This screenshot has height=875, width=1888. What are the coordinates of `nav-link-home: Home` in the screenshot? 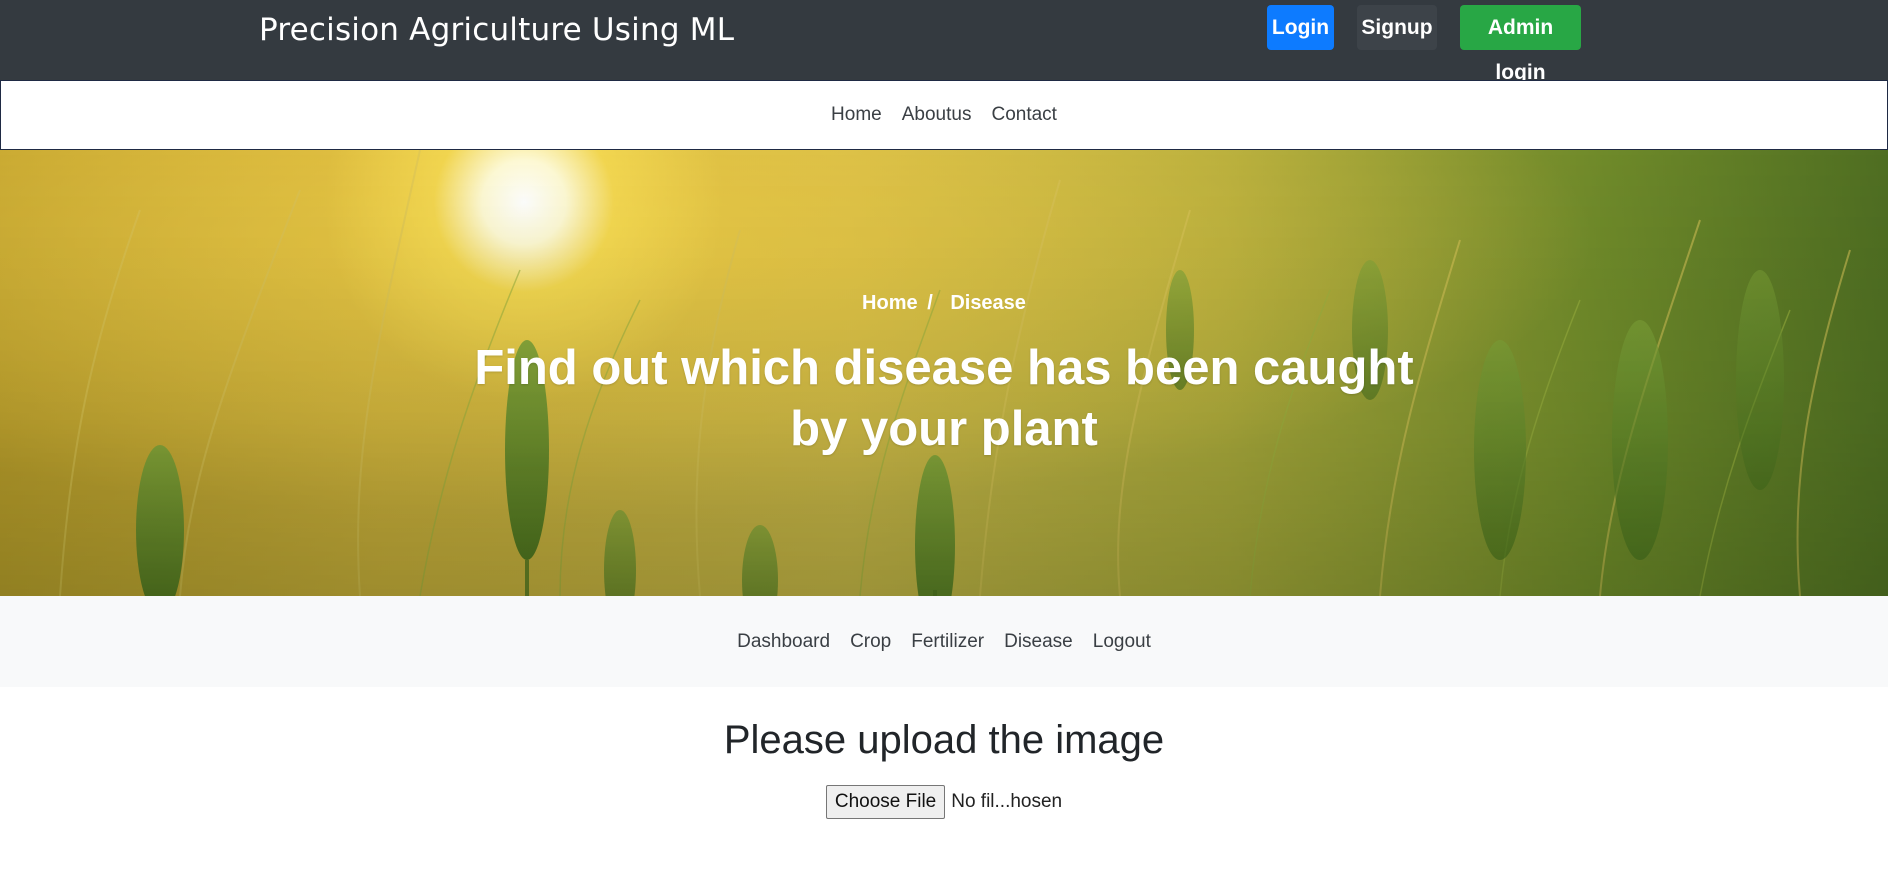 It's located at (856, 115).